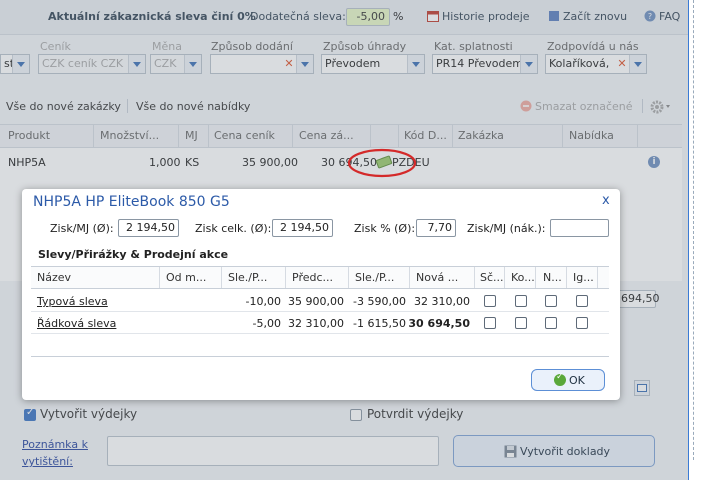 This screenshot has height=480, width=717. I want to click on dialog-title: NHP5A HP EliteBook 850 G5, so click(131, 202).